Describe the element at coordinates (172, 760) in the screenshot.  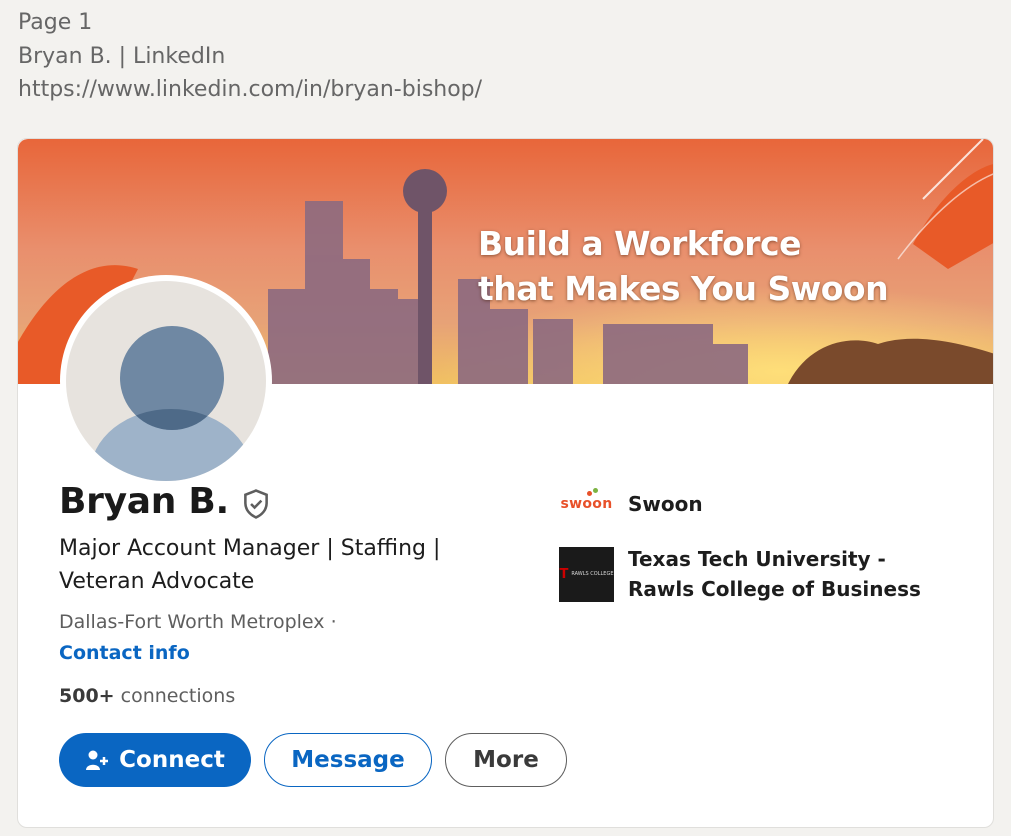
I see `connect-label: Connect` at that location.